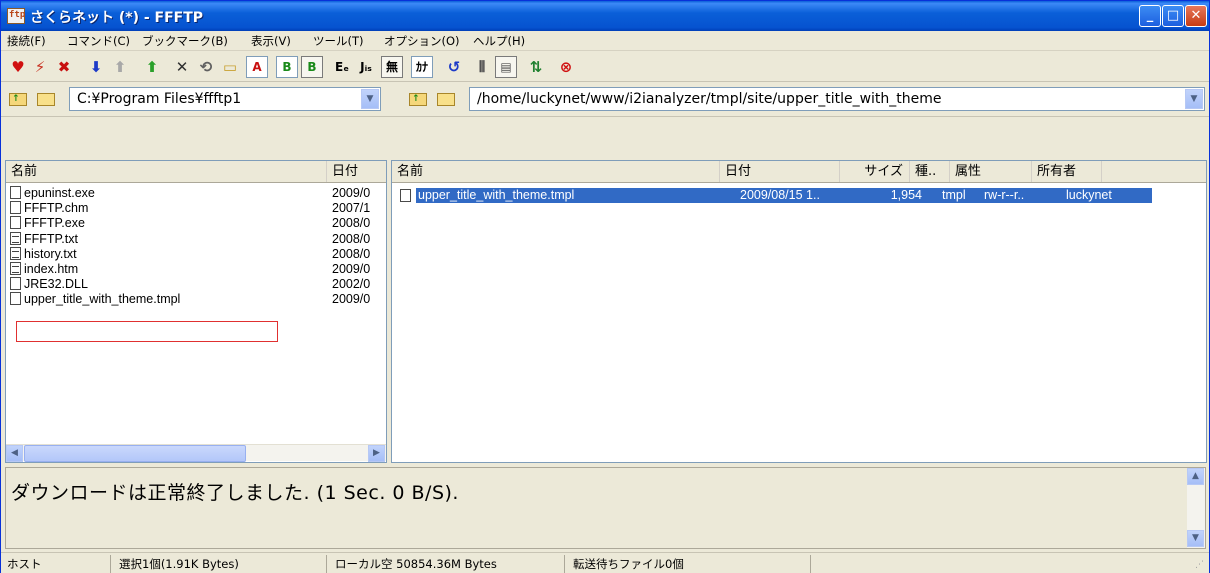  I want to click on jis-icon: Jᵢₛ, so click(366, 67).